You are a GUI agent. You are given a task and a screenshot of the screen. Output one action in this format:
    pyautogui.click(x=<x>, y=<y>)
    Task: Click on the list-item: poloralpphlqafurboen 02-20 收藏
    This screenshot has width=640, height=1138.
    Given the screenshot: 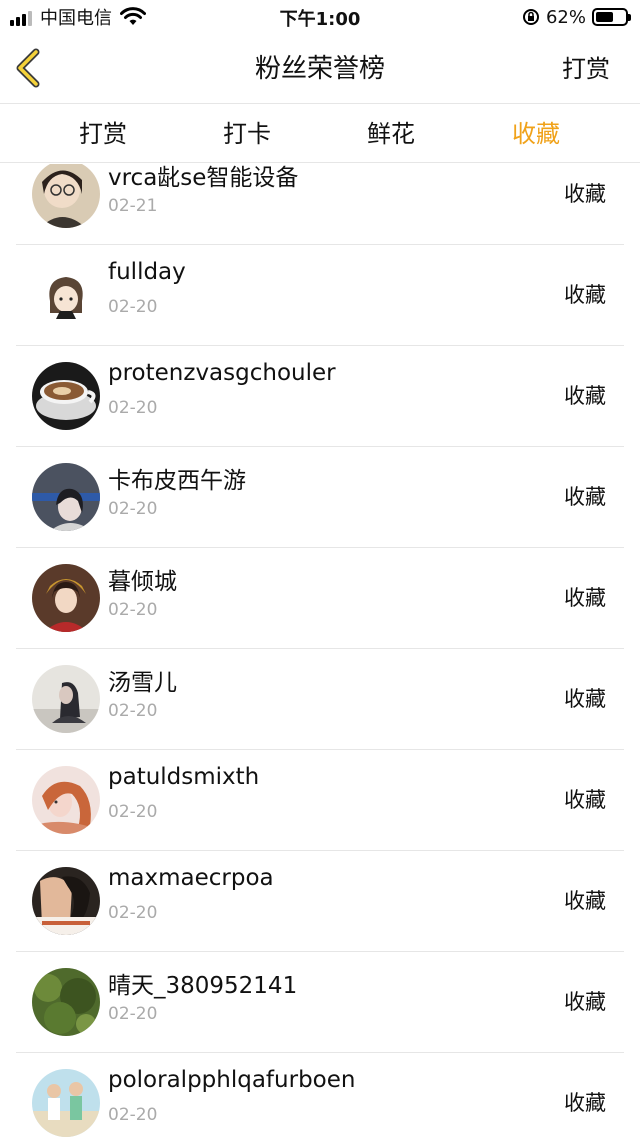 What is the action you would take?
    pyautogui.click(x=320, y=1095)
    